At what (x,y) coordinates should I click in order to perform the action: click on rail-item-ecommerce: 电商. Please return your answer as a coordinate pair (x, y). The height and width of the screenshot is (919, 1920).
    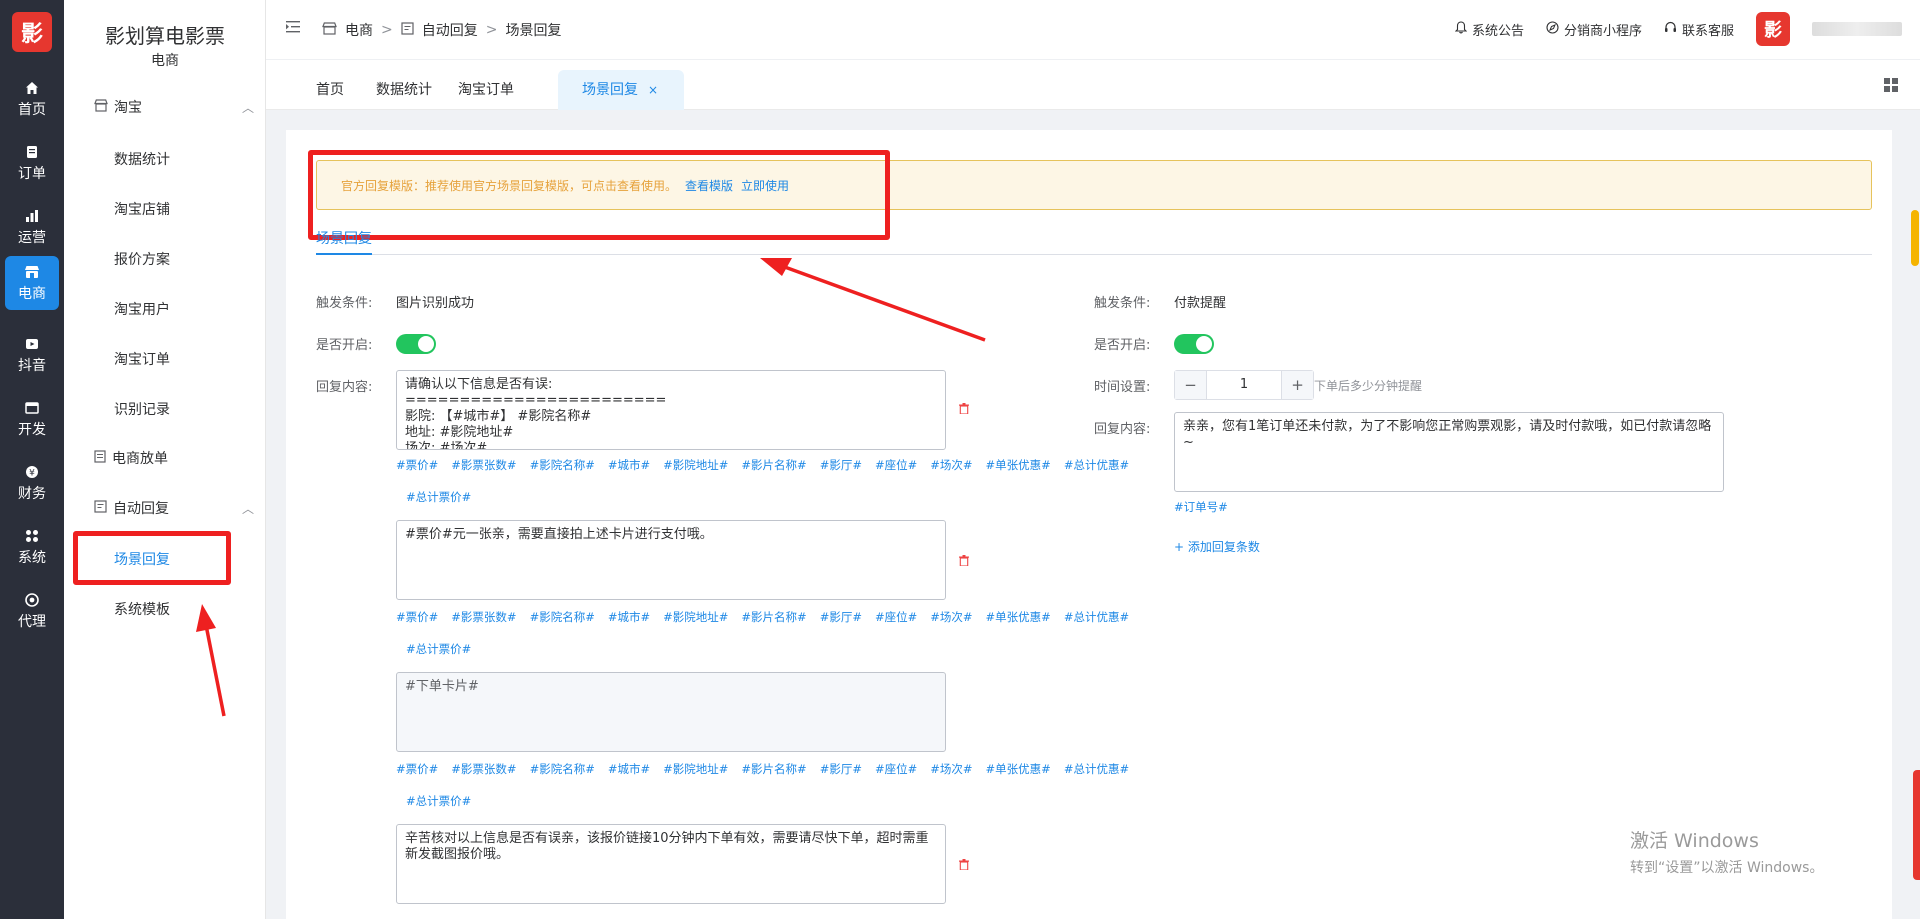
    Looking at the image, I should click on (32, 283).